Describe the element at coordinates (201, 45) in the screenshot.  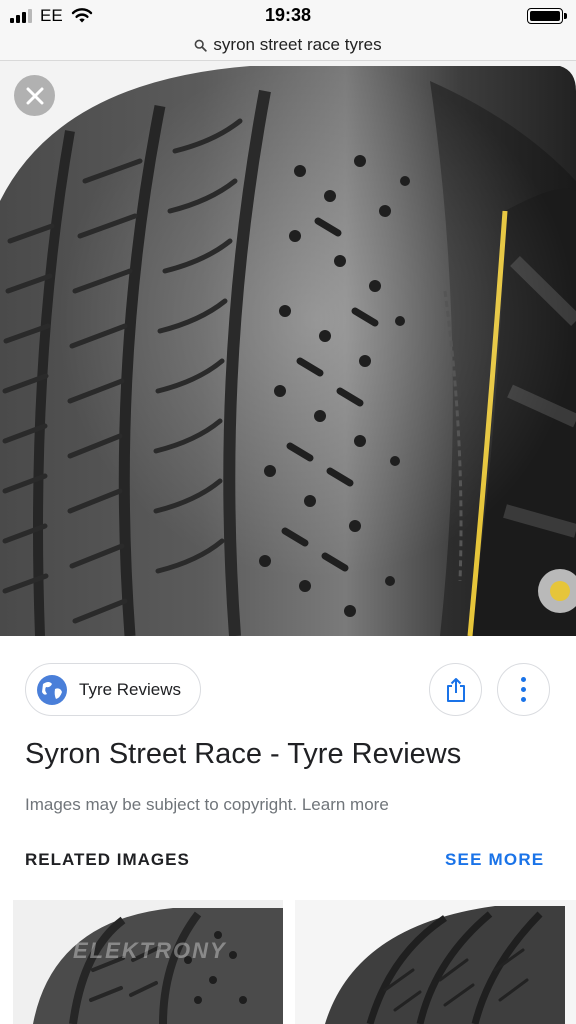
I see `search-icon` at that location.